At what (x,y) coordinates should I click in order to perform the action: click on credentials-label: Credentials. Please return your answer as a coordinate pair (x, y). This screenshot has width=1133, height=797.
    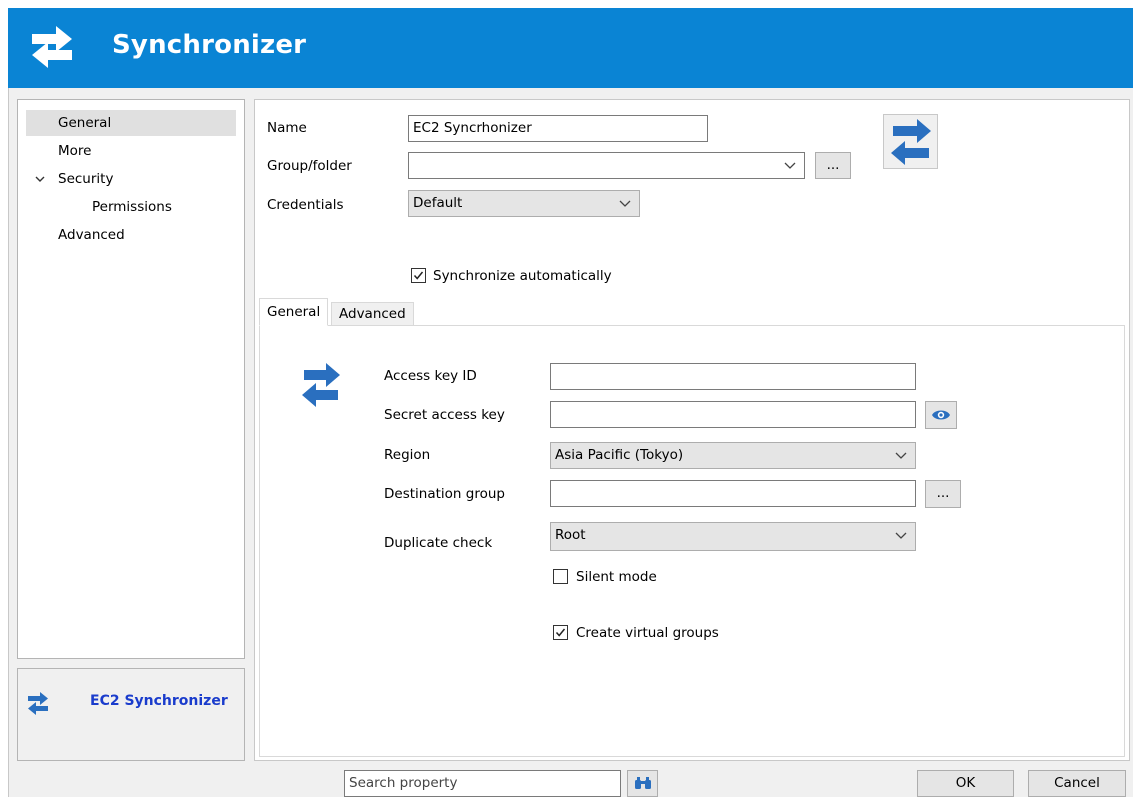
    Looking at the image, I should click on (305, 205).